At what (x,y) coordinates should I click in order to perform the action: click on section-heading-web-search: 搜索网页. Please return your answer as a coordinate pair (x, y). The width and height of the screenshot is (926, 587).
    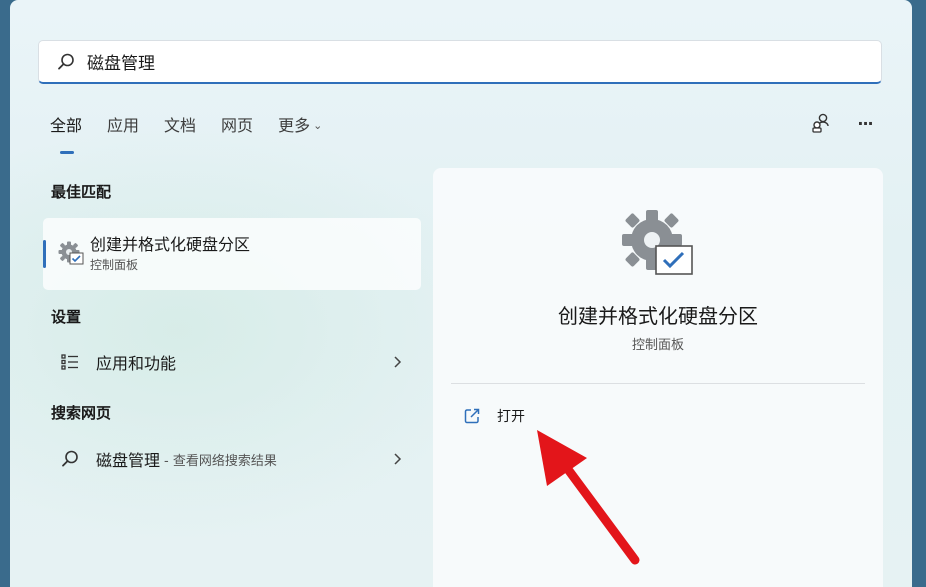
    Looking at the image, I should click on (81, 413).